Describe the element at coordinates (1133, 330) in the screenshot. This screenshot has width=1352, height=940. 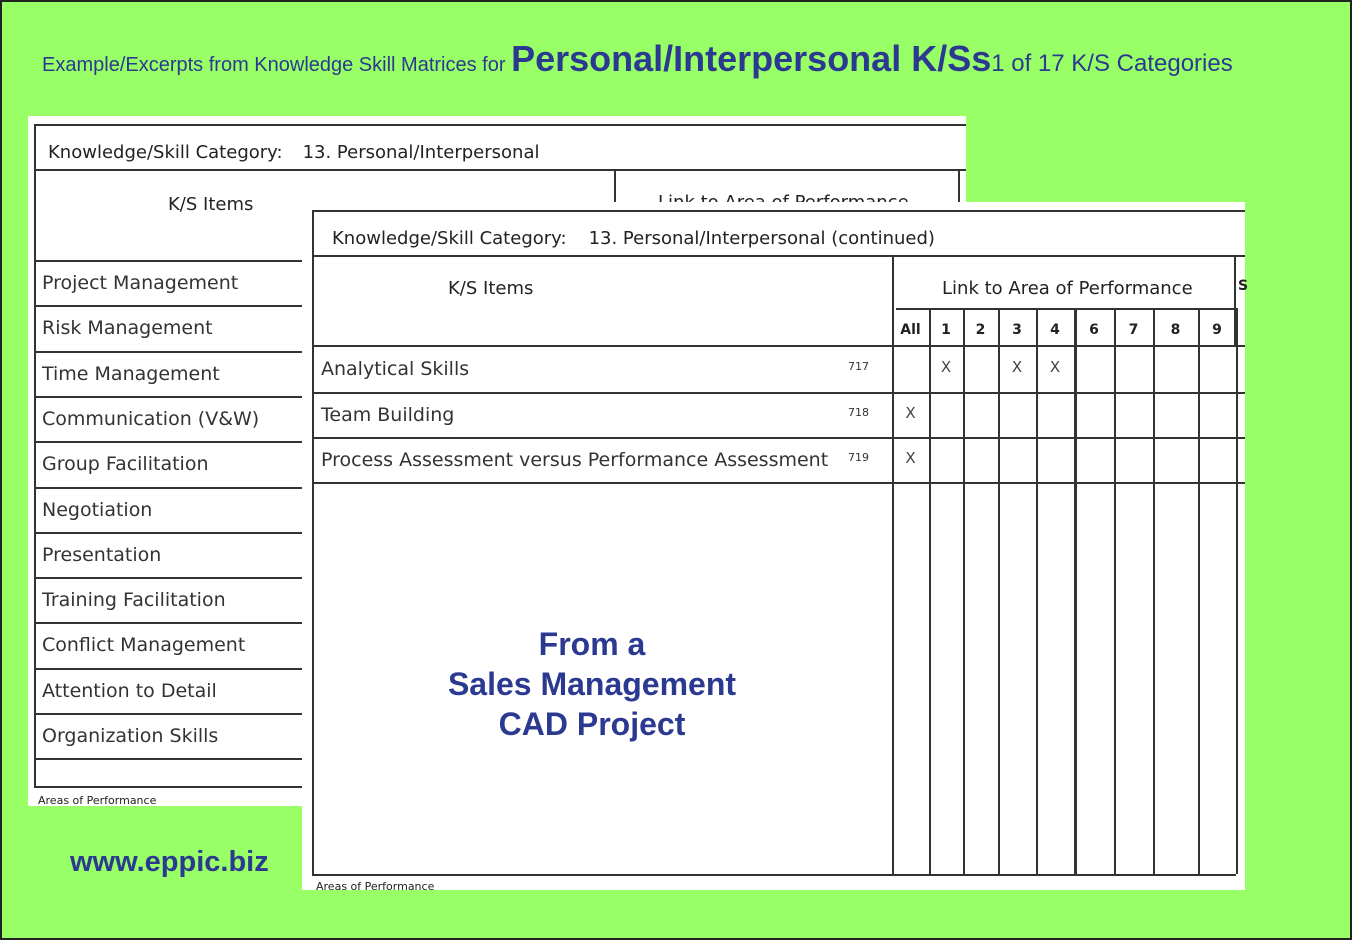
I see `column-header: 7` at that location.